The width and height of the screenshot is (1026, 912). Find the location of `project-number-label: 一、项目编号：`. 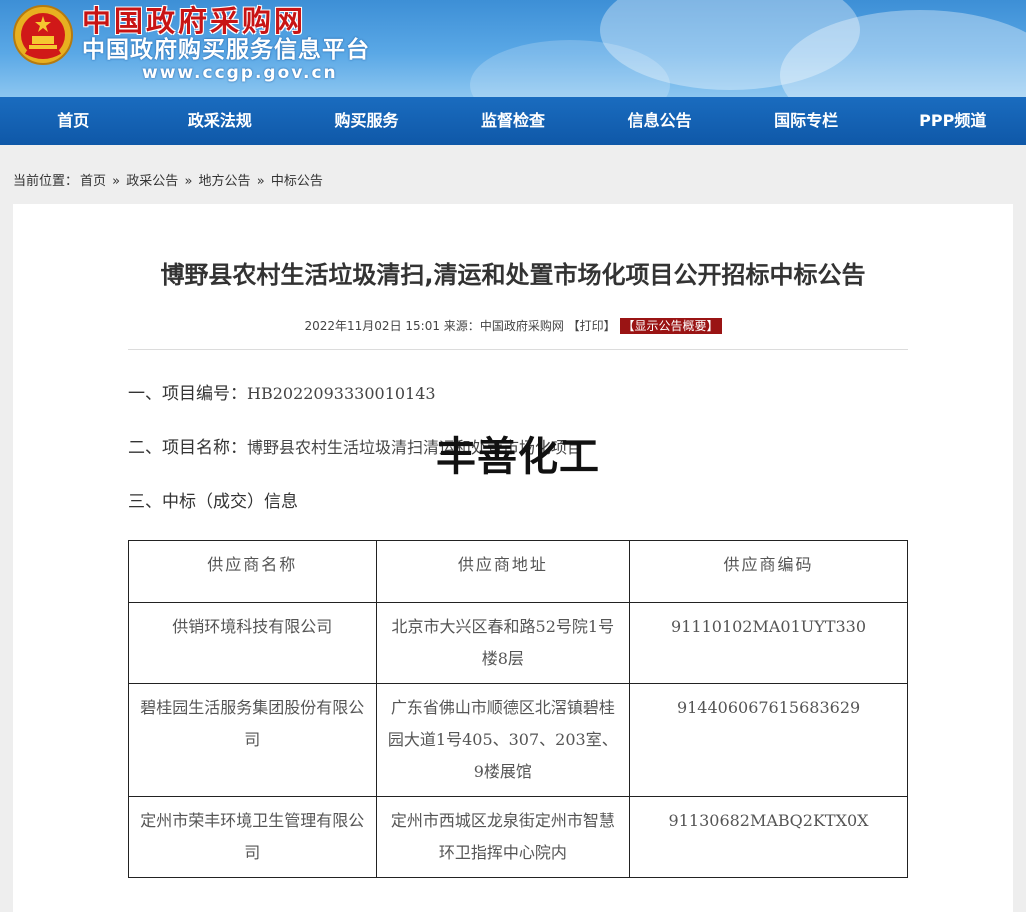

project-number-label: 一、项目编号： is located at coordinates (187, 394).